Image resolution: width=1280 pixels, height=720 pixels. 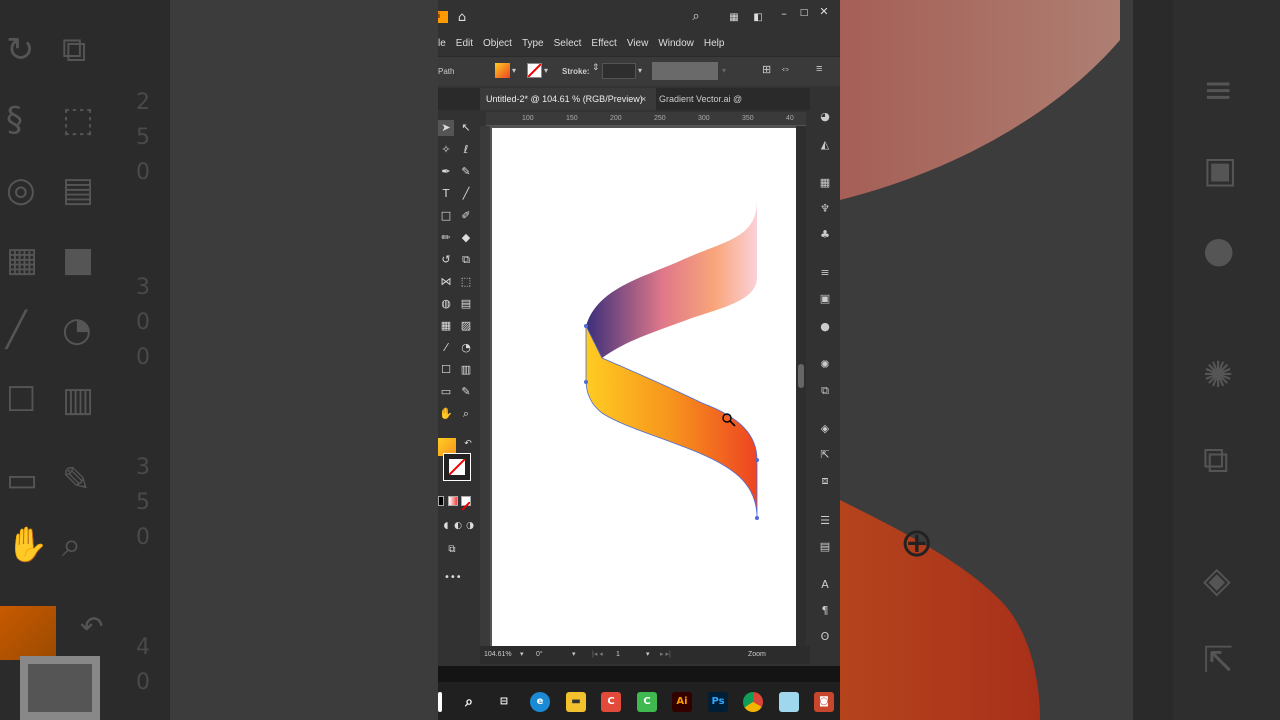 I want to click on paragraph-icon: ¶, so click(x=825, y=611).